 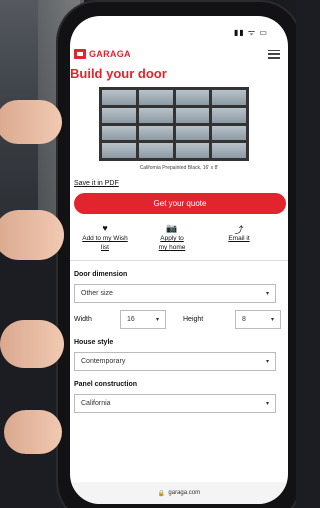 I want to click on wishlist-action: ♥ Add to my Wish list, so click(x=105, y=237).